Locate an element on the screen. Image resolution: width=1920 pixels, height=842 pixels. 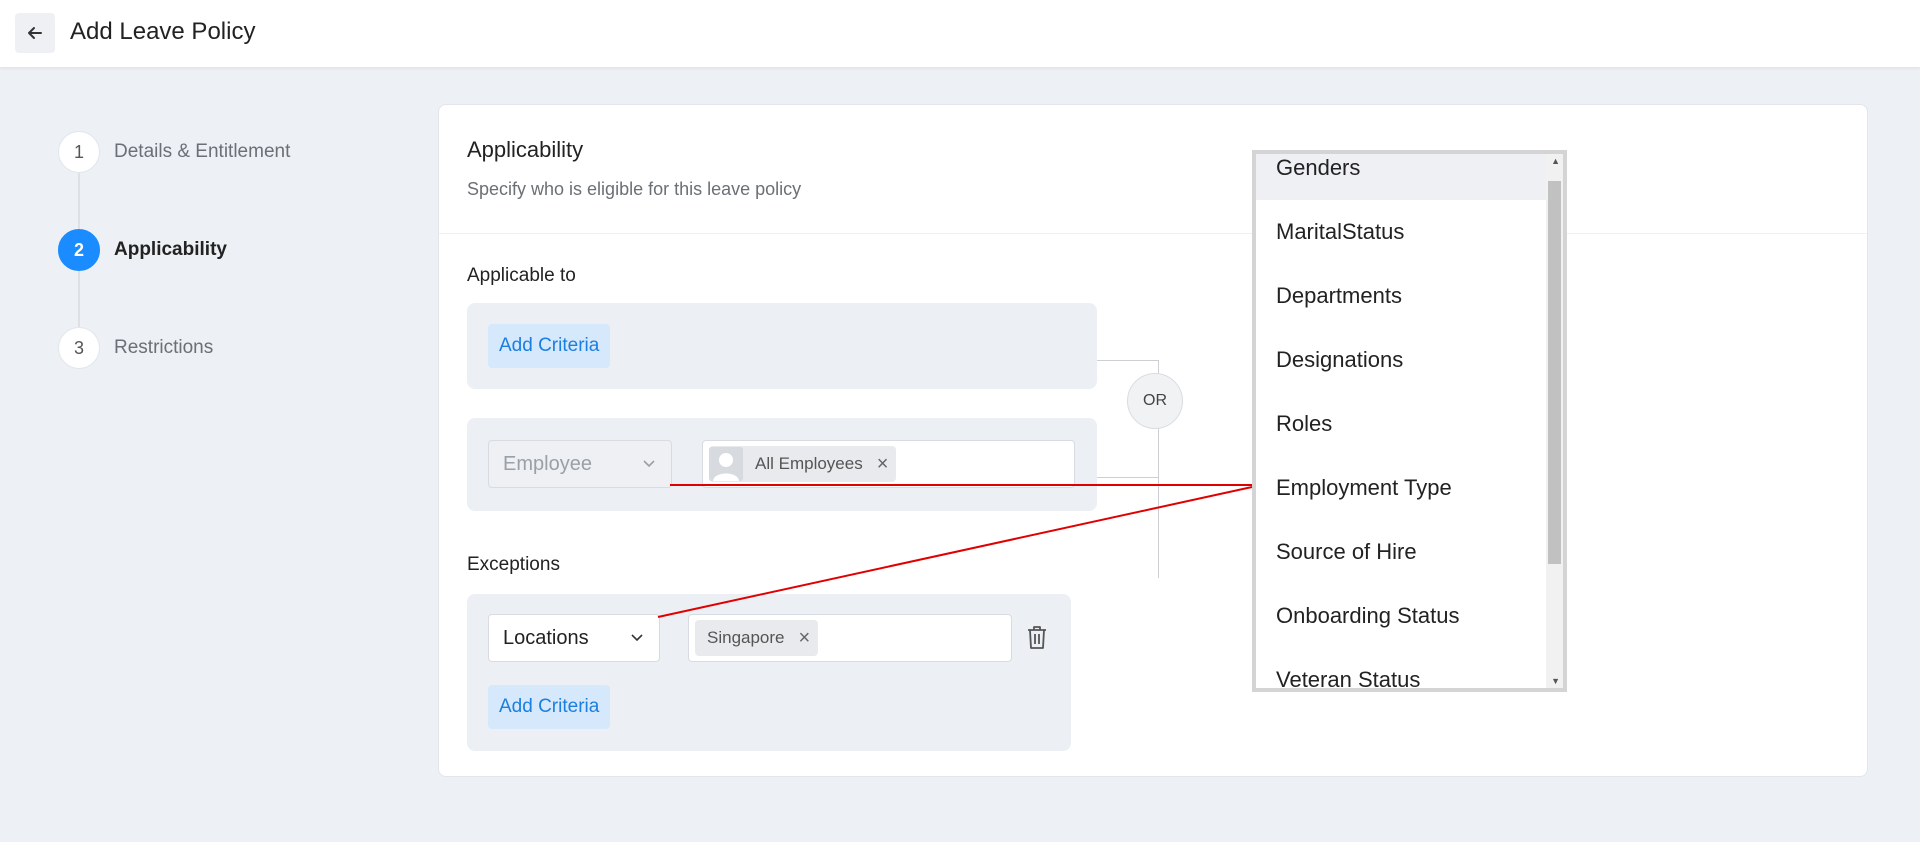
user-icon is located at coordinates (726, 464).